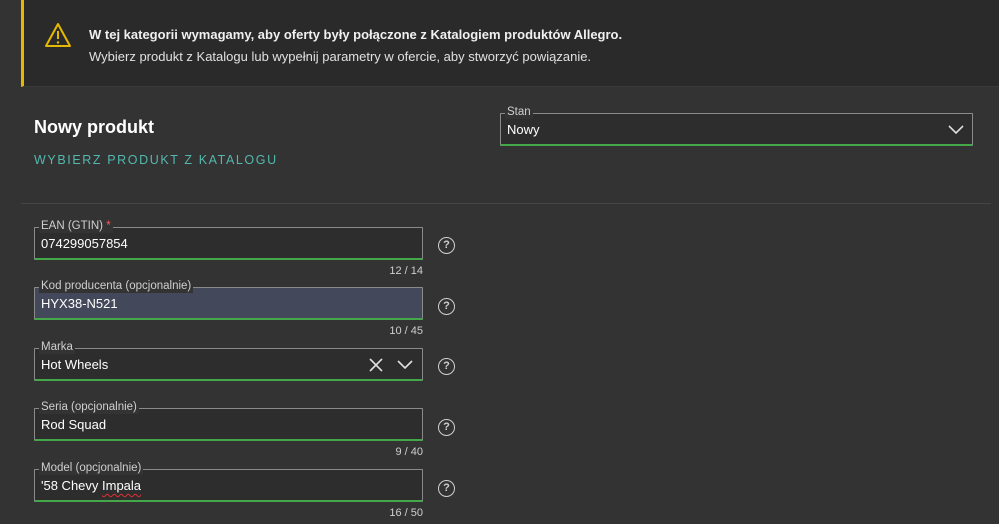  What do you see at coordinates (506, 203) in the screenshot?
I see `section-divider` at bounding box center [506, 203].